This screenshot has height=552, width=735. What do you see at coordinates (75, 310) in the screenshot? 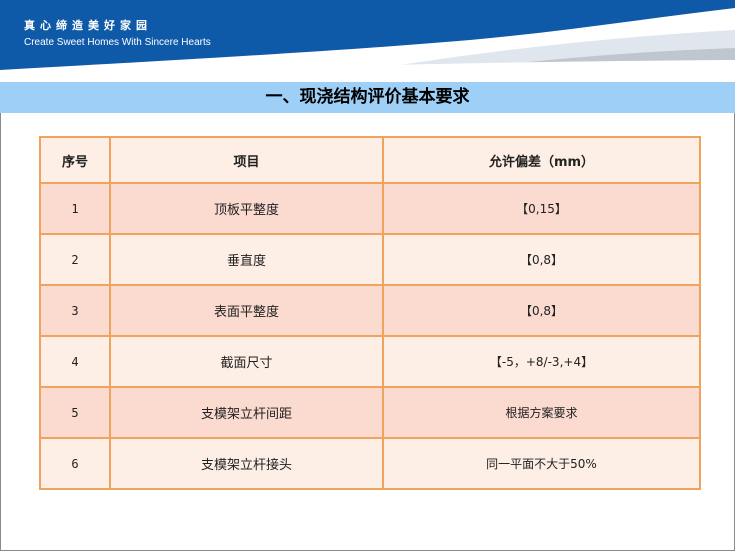
I see `cell-no: 3` at bounding box center [75, 310].